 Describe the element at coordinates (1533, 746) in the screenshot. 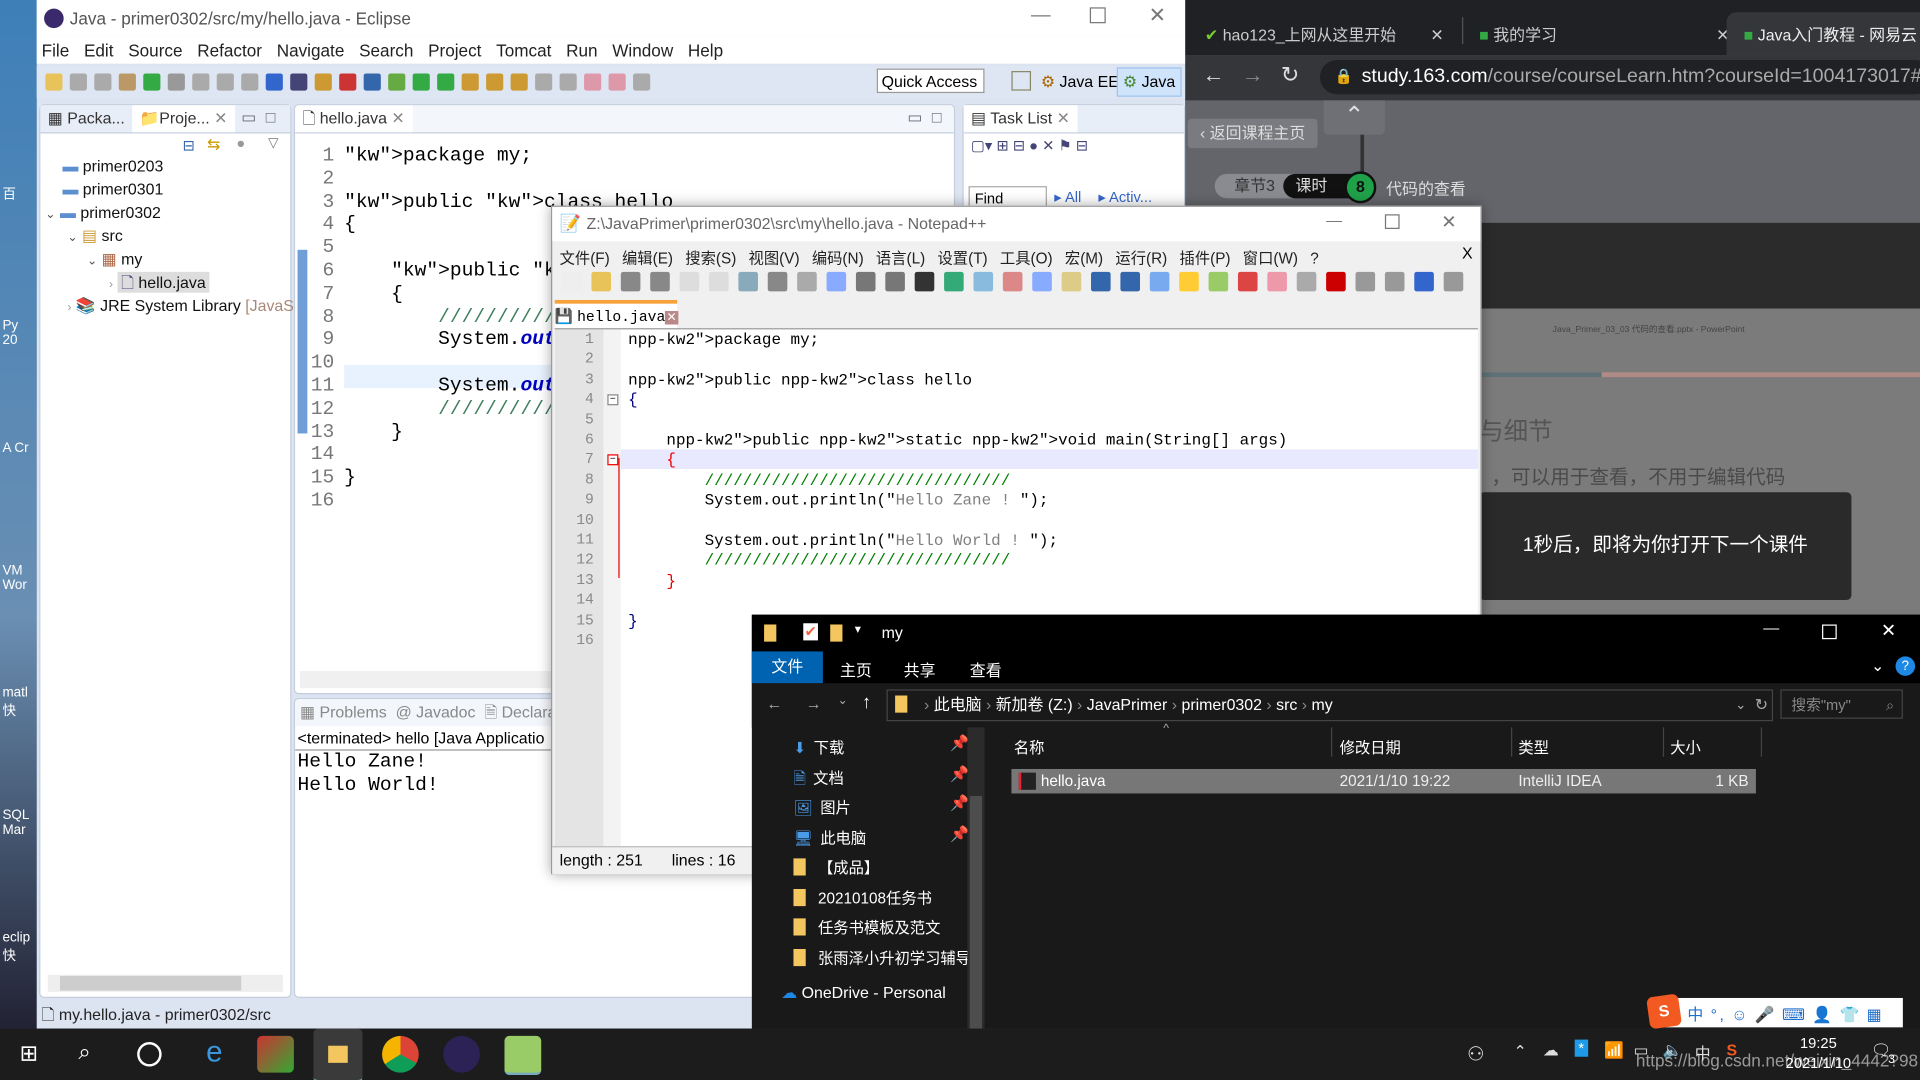

I see `column-type: 类型` at that location.